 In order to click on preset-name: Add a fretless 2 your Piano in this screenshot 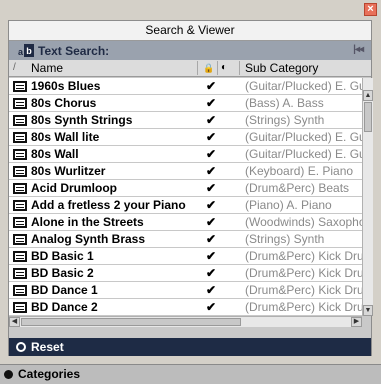, I will do `click(108, 205)`.